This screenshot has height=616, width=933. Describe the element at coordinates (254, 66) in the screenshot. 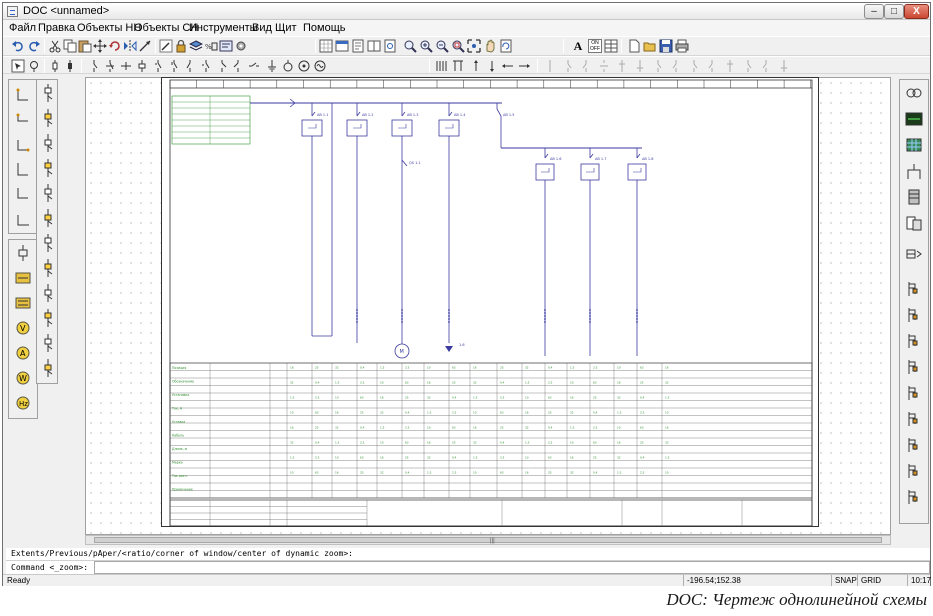

I see `switch3-tool-icon` at that location.